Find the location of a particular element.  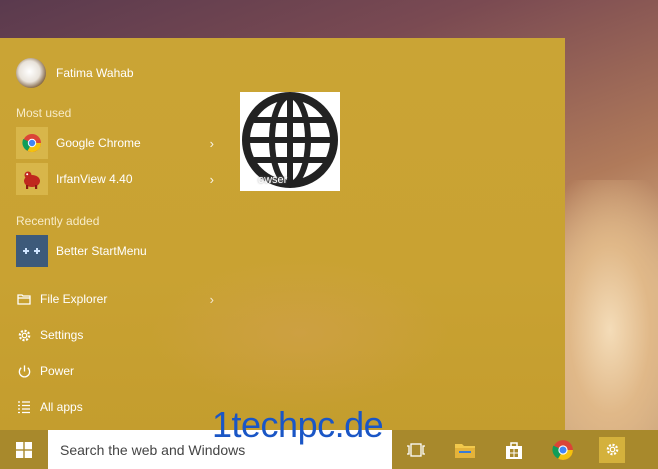

settings-label: Settings is located at coordinates (62, 335).